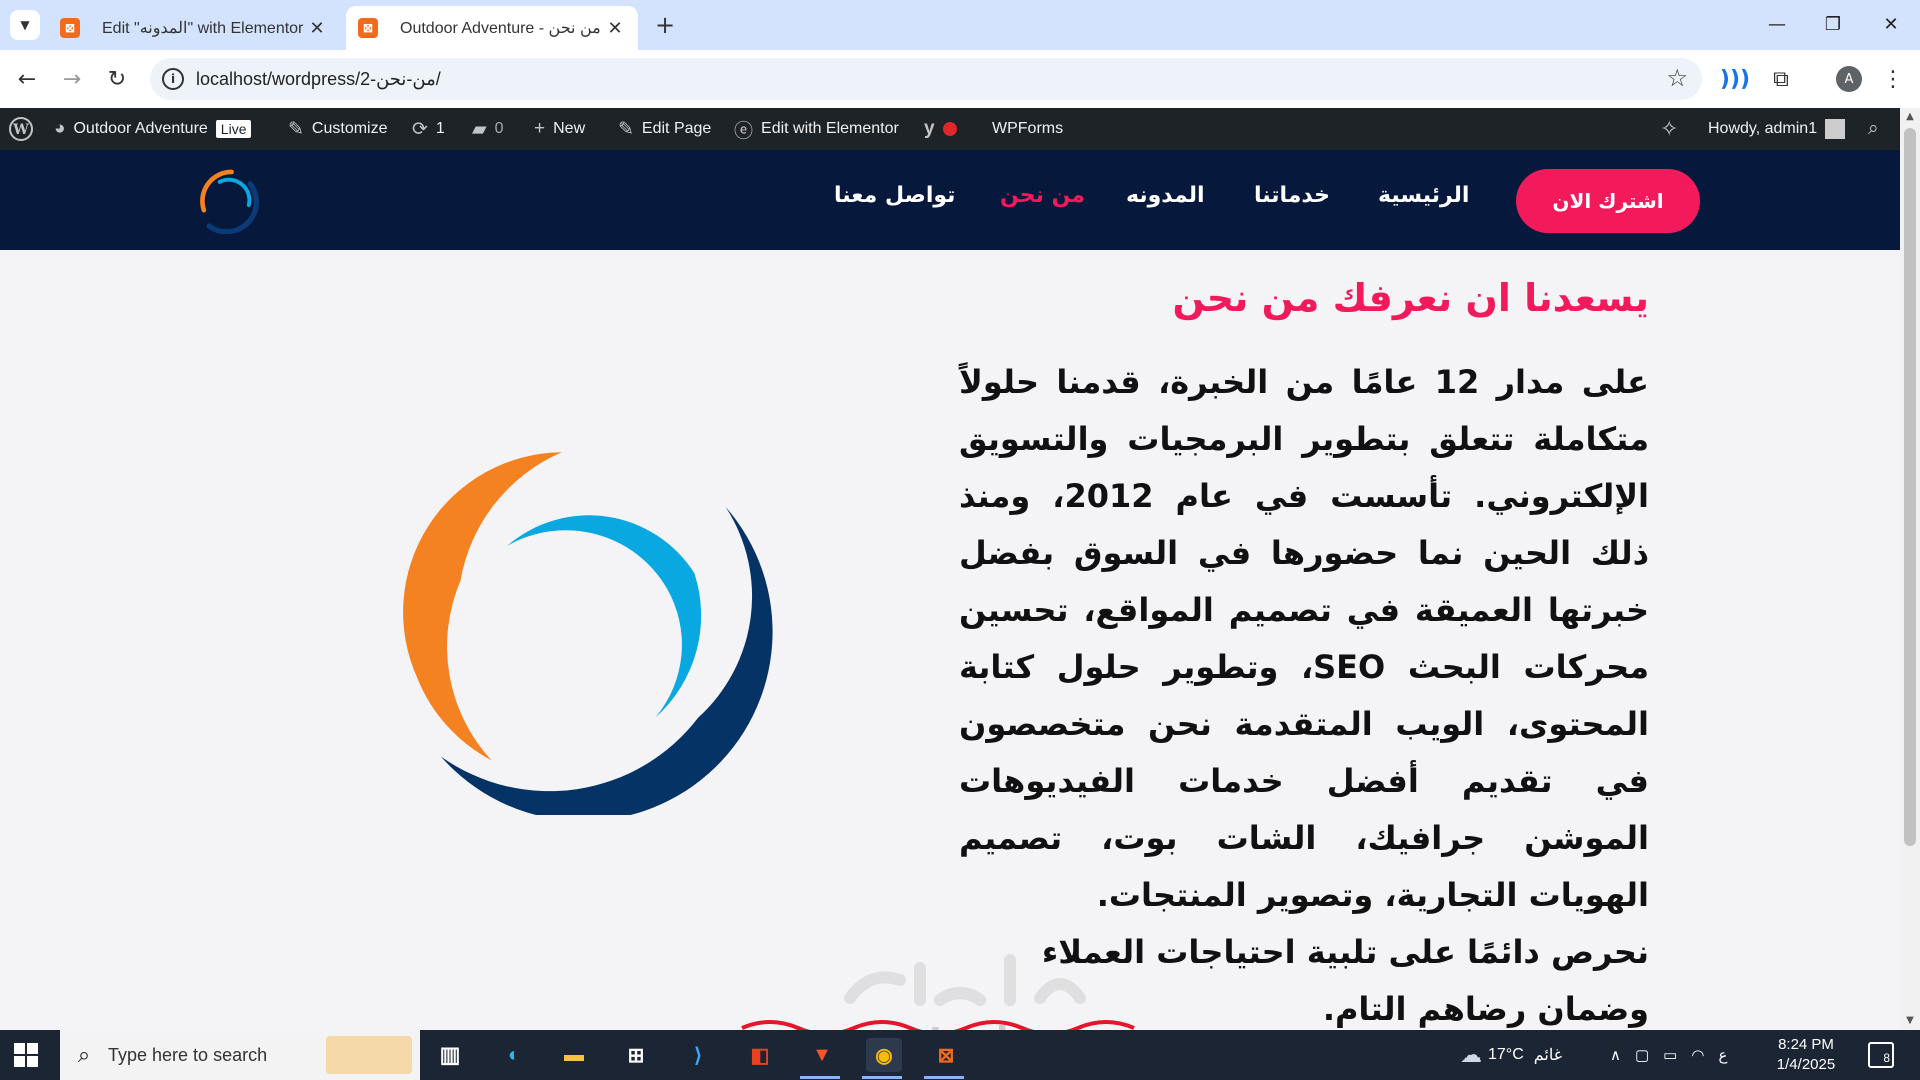 The image size is (1920, 1080). I want to click on restore-icon: ❐, so click(1833, 24).